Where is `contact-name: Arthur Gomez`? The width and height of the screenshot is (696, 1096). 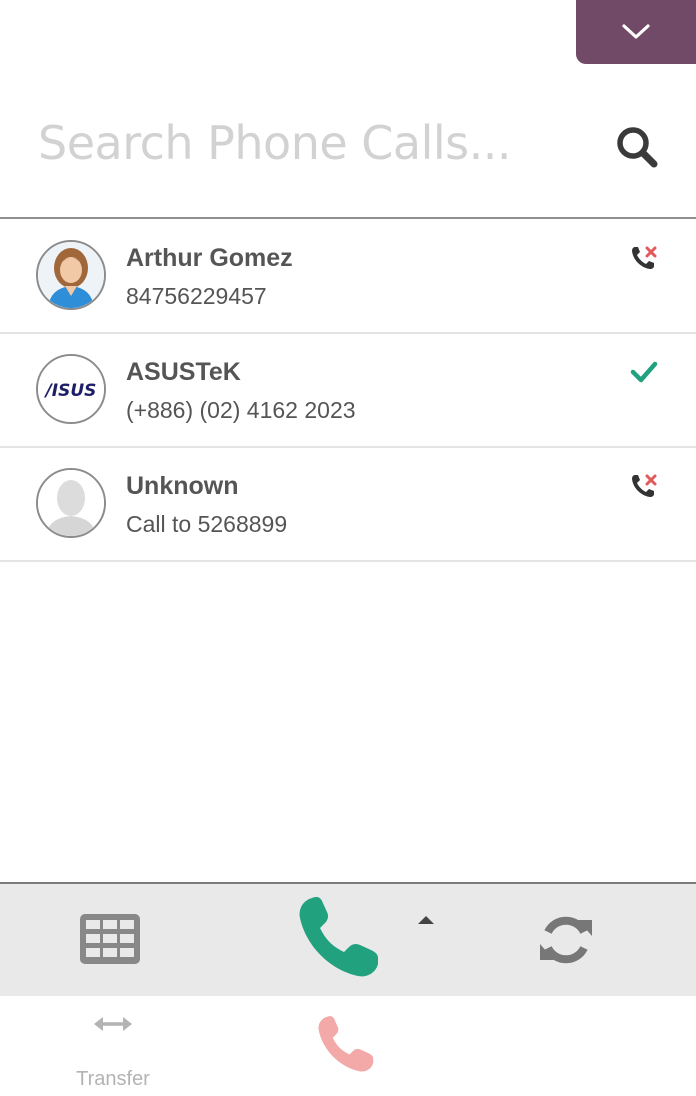 contact-name: Arthur Gomez is located at coordinates (209, 258).